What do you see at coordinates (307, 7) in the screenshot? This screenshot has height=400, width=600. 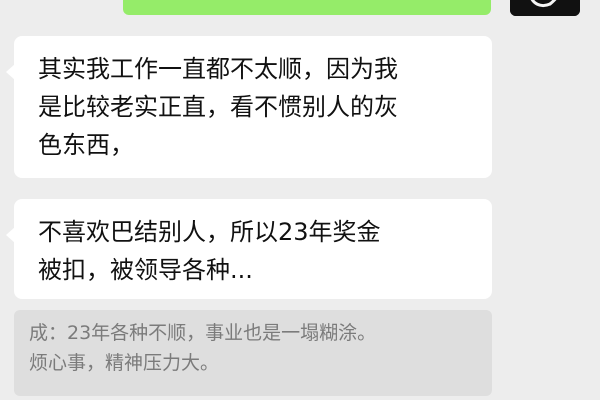 I see `sent-message-bubble` at bounding box center [307, 7].